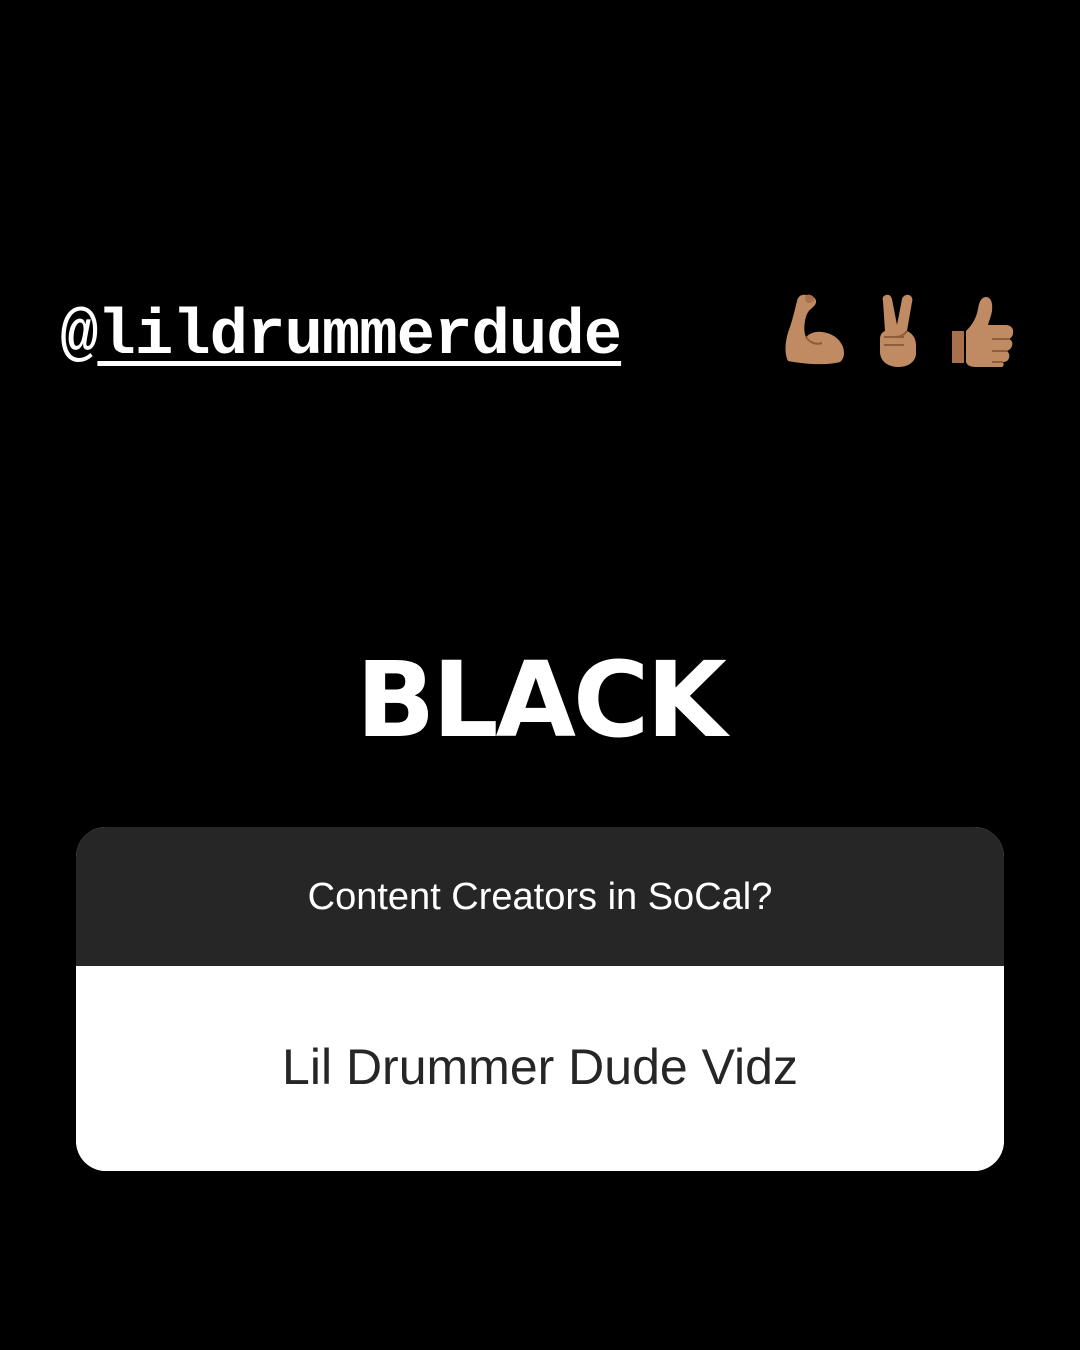 This screenshot has width=1080, height=1350. Describe the element at coordinates (983, 332) in the screenshot. I see `thumbs-up-icon` at that location.